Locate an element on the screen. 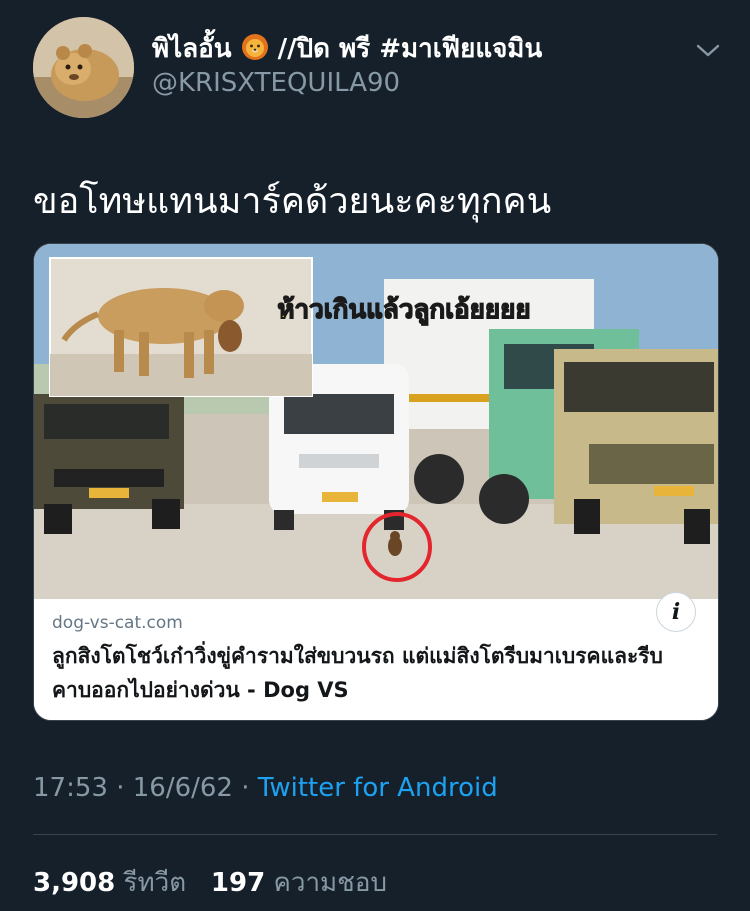  retweet-label: รีทวีต is located at coordinates (155, 883).